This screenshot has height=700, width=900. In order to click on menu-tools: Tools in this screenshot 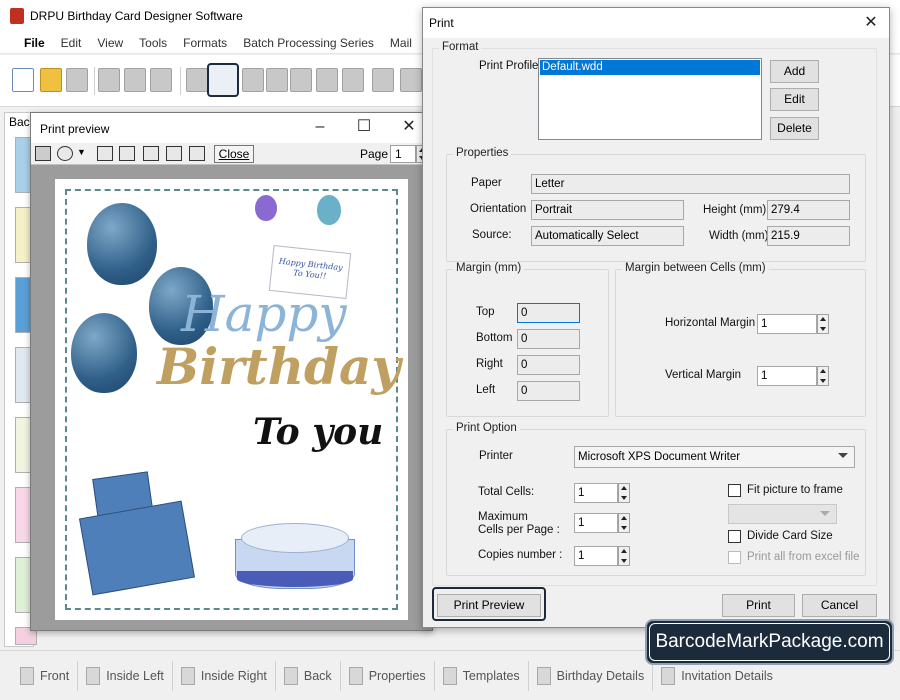, I will do `click(153, 43)`.